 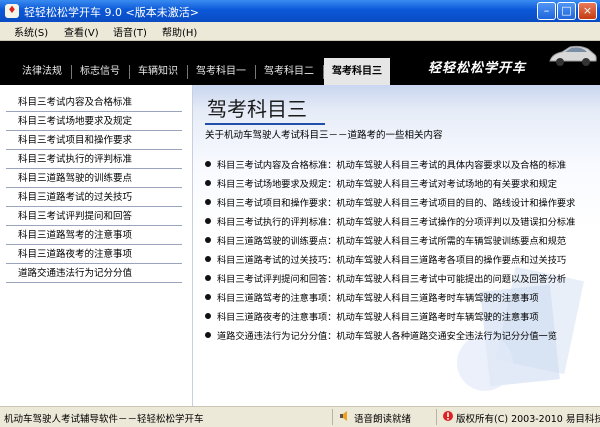 I want to click on sidebar-item-judging-standards: 科目三考试执行的评判标准, so click(x=94, y=159).